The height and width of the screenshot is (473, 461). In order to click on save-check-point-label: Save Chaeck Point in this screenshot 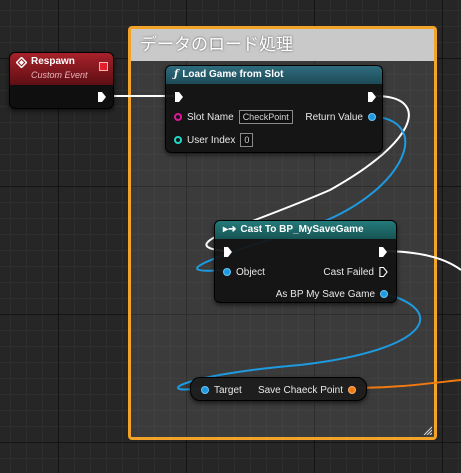, I will do `click(300, 390)`.